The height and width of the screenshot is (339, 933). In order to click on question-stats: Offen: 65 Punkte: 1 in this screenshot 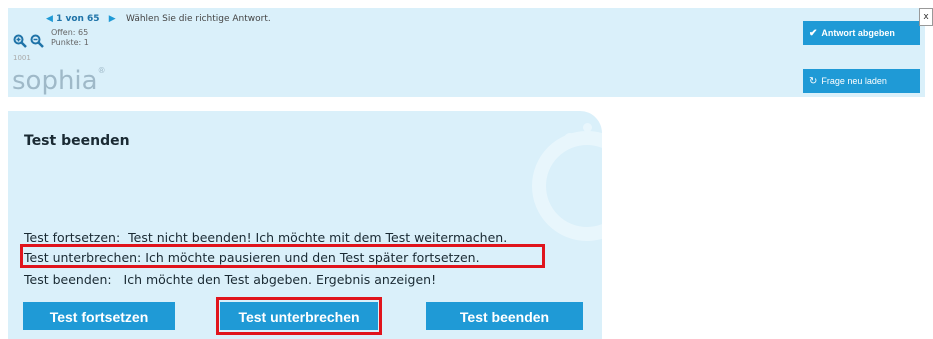, I will do `click(70, 38)`.